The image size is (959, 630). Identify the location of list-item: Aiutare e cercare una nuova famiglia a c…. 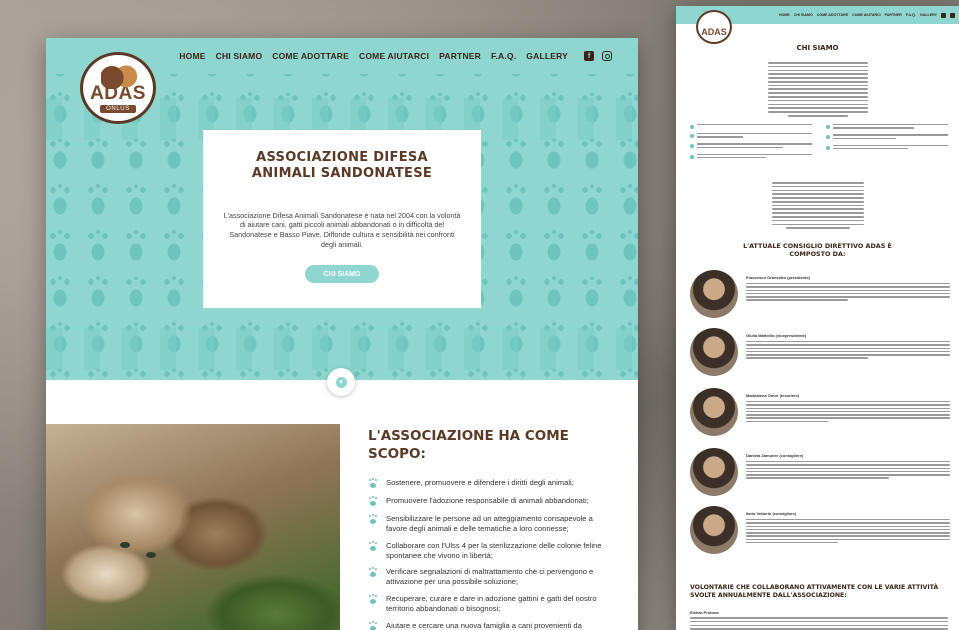
(491, 625).